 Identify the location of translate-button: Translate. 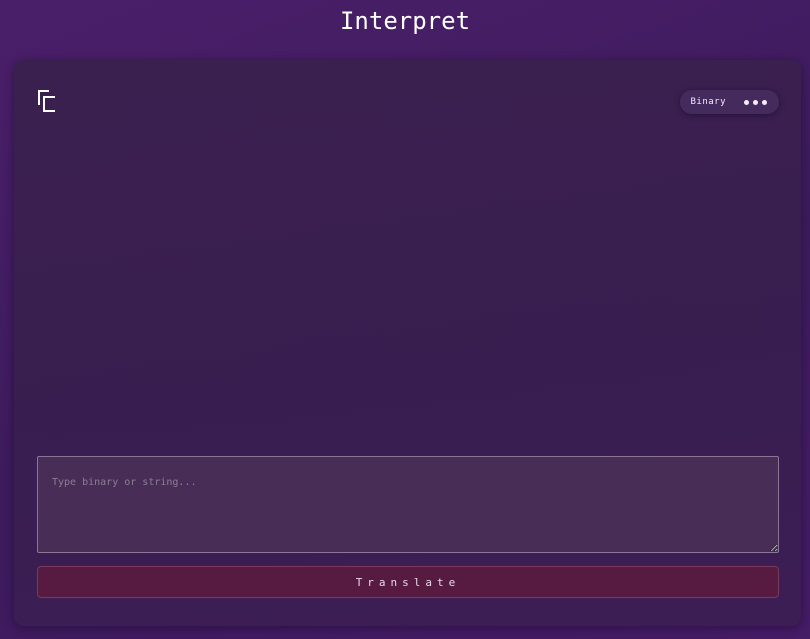
(408, 582).